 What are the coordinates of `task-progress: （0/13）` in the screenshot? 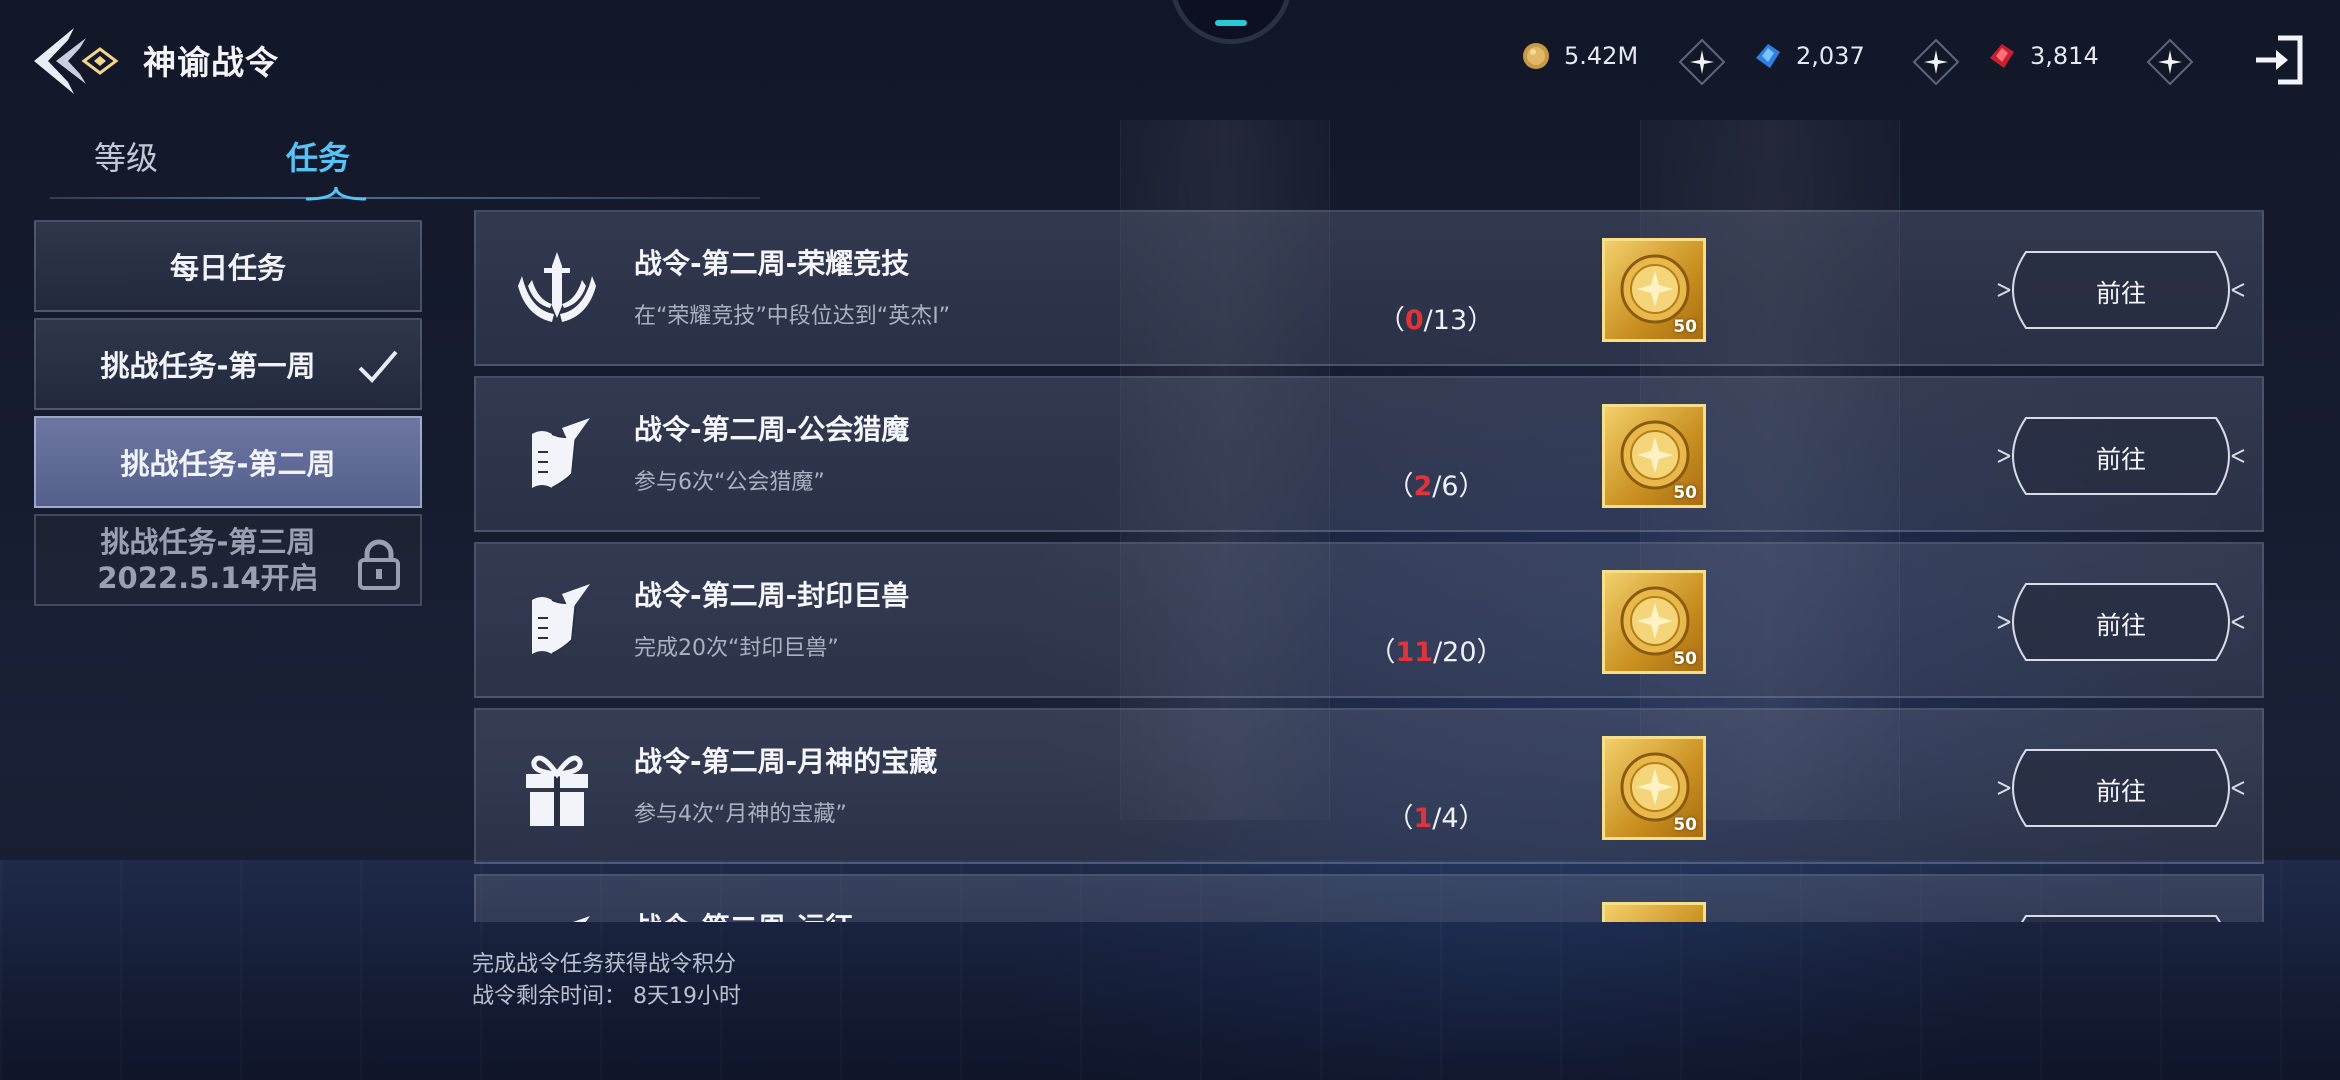 It's located at (1436, 317).